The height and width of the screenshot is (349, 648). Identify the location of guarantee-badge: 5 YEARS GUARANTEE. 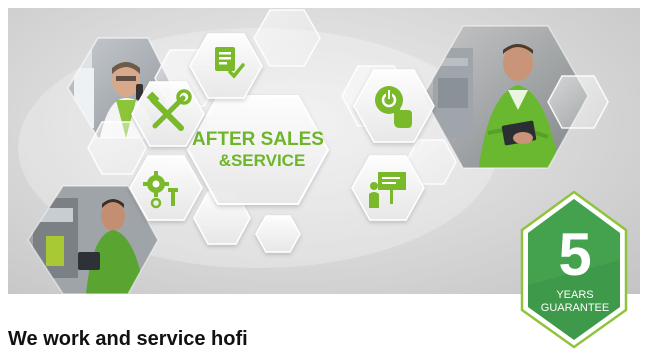
(574, 269).